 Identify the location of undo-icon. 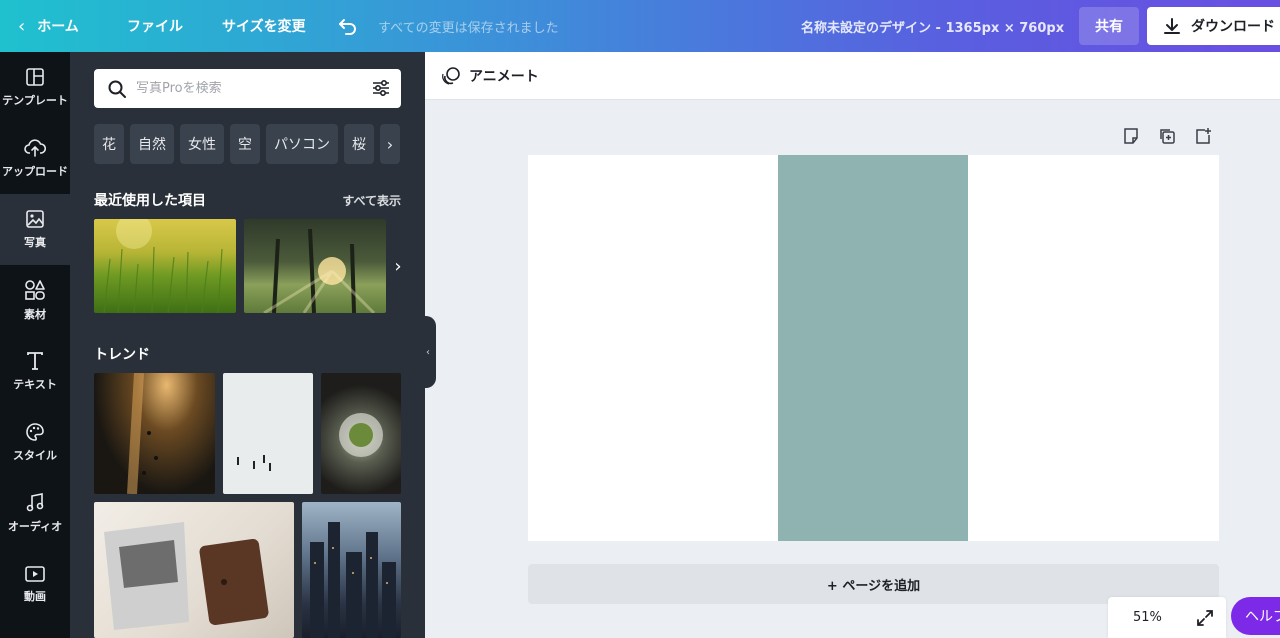
(347, 27).